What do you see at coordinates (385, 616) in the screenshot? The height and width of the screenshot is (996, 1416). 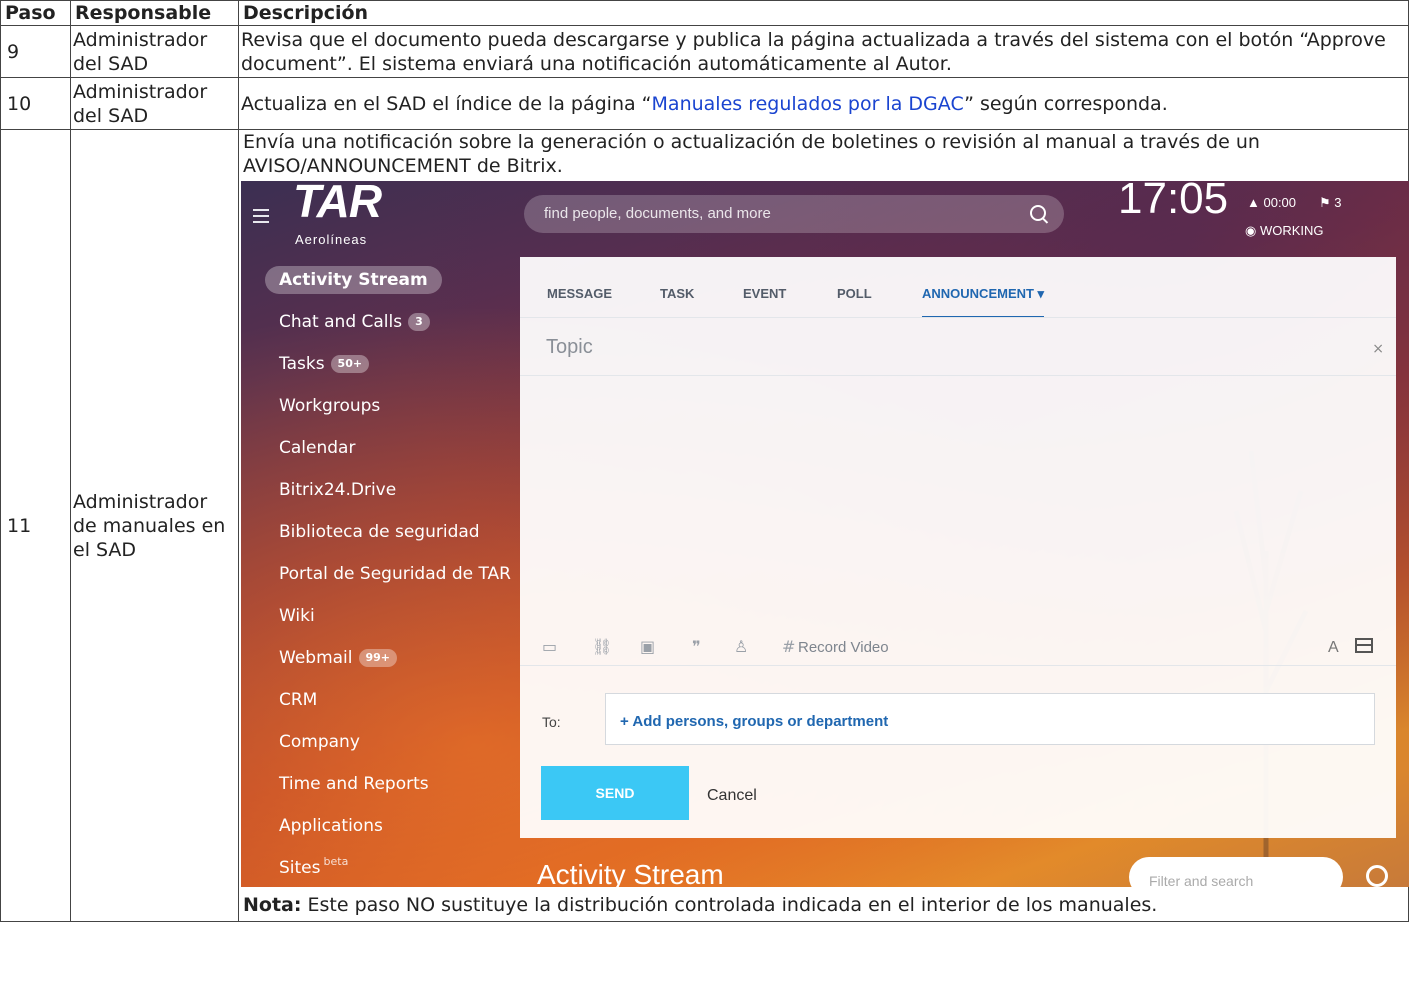 I see `sidebar-item-wiki: Wiki` at bounding box center [385, 616].